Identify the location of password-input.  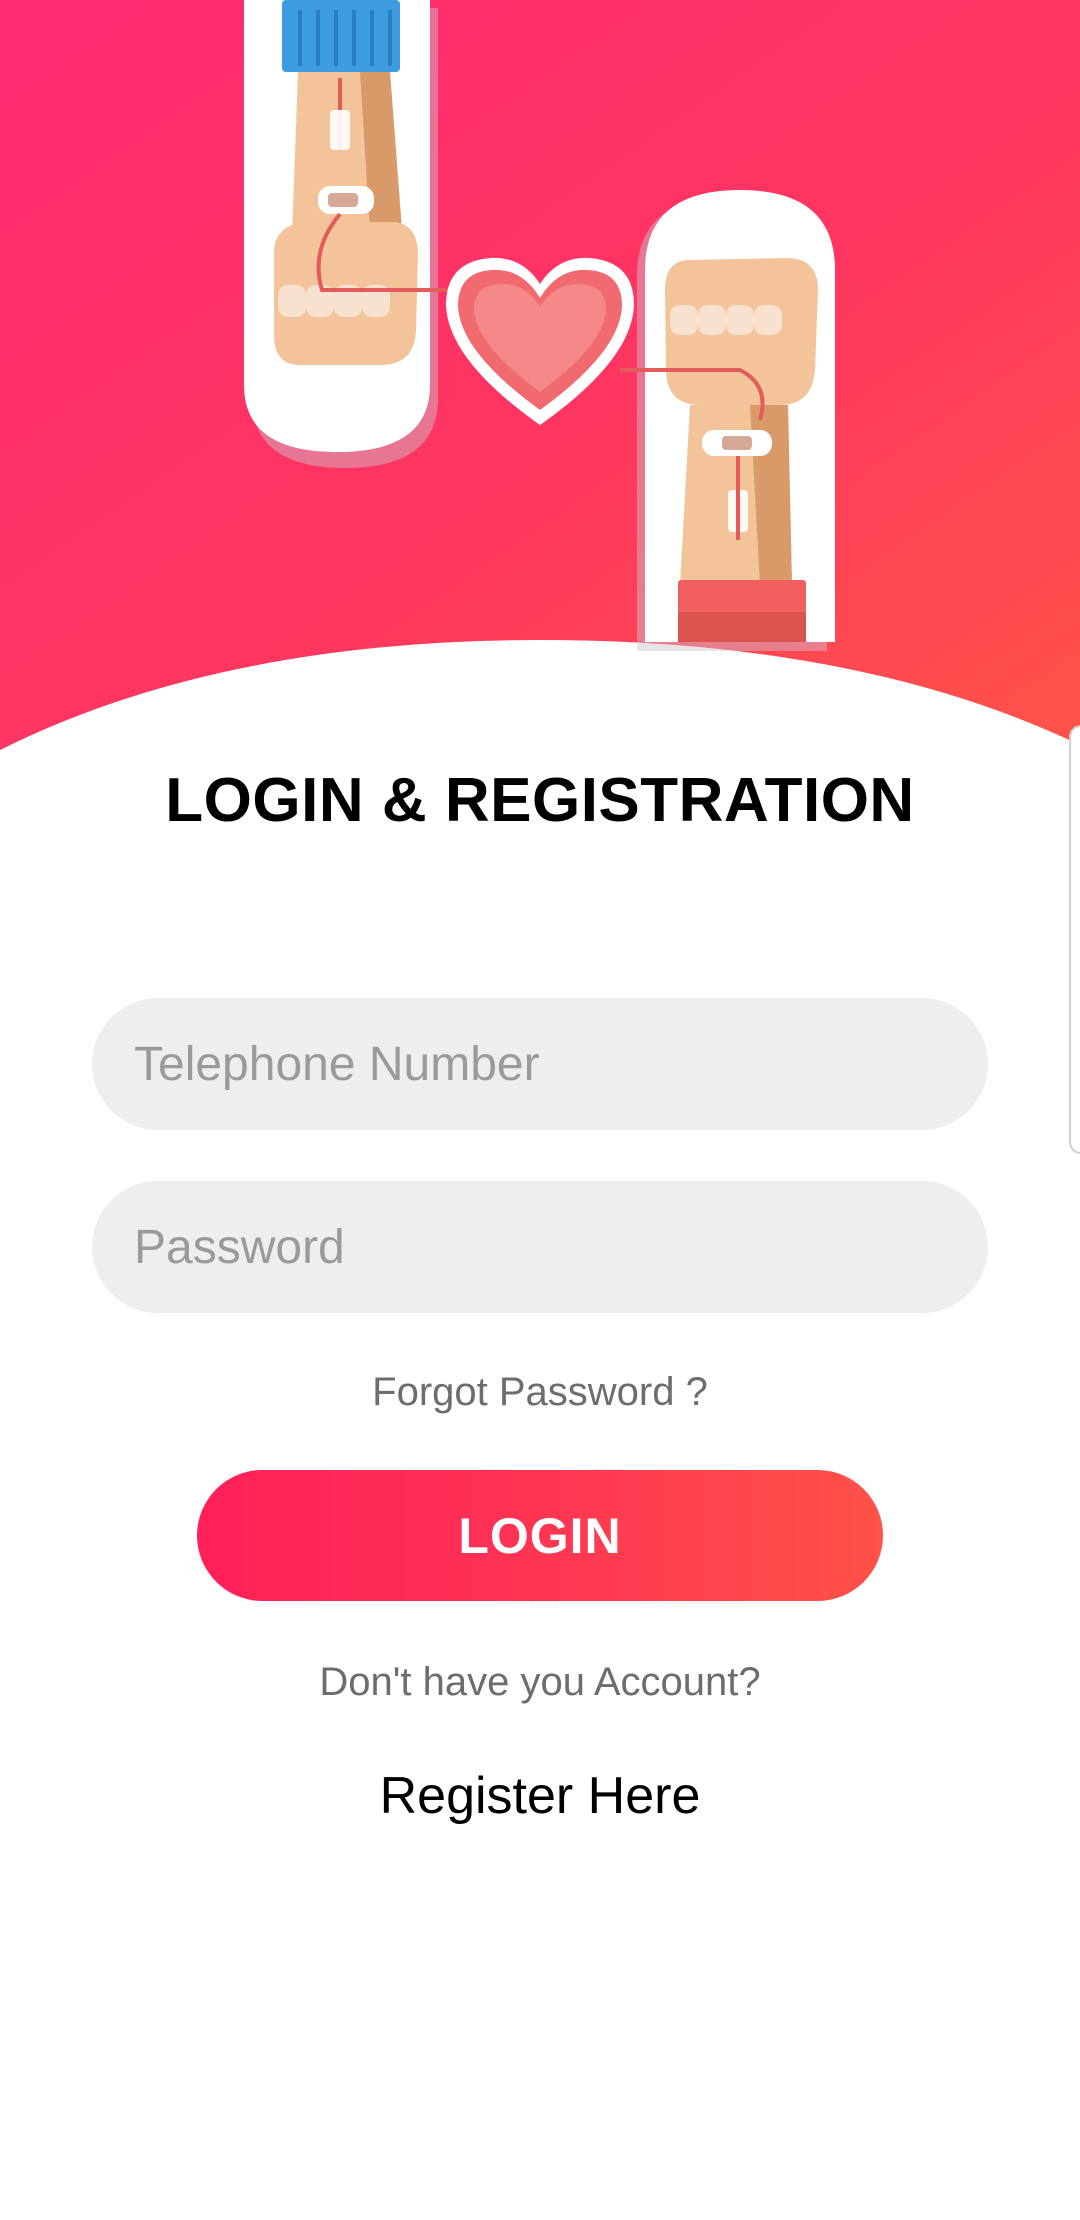
(540, 1247).